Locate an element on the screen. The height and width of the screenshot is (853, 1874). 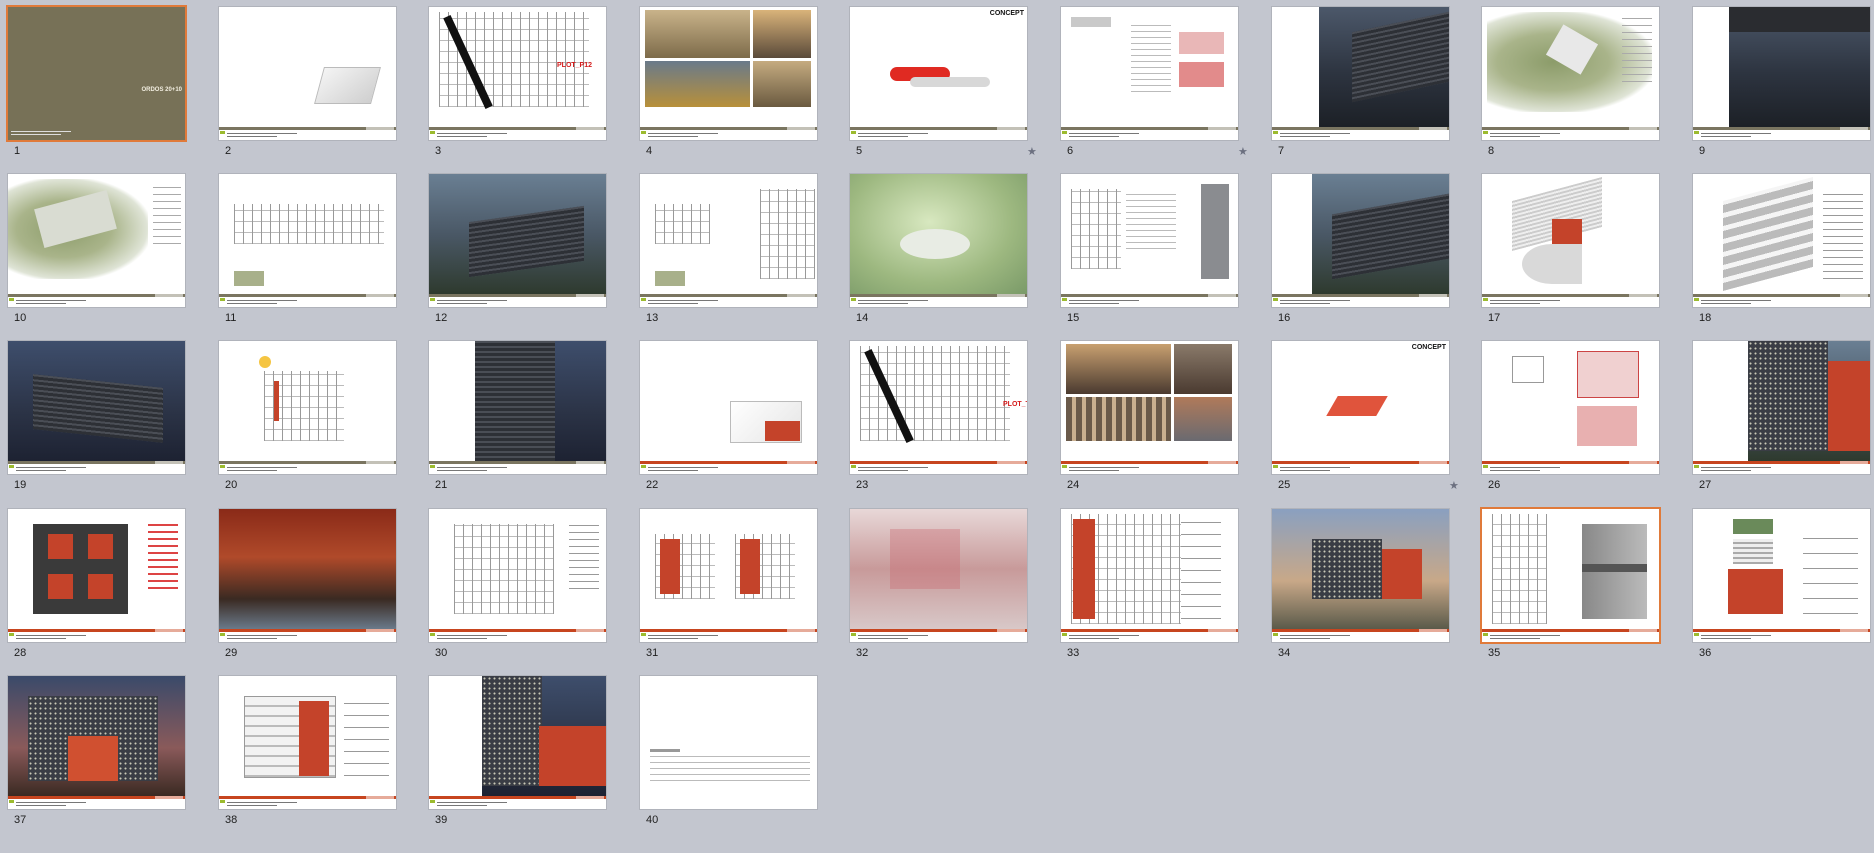
slide-thumbnail-33: 33 is located at coordinates (1158, 585).